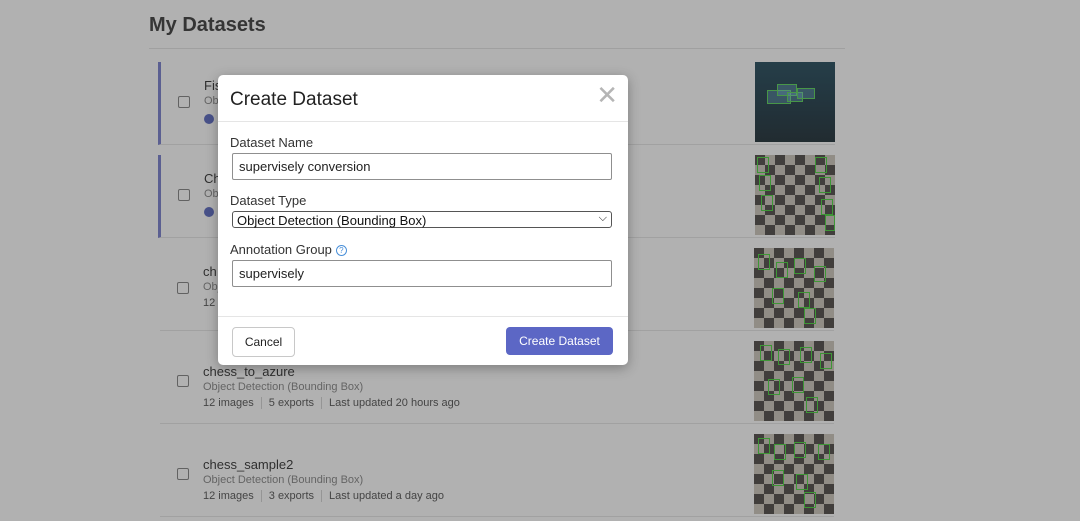 This screenshot has height=521, width=1080. Describe the element at coordinates (268, 200) in the screenshot. I see `dataset-type-label: Dataset Type` at that location.